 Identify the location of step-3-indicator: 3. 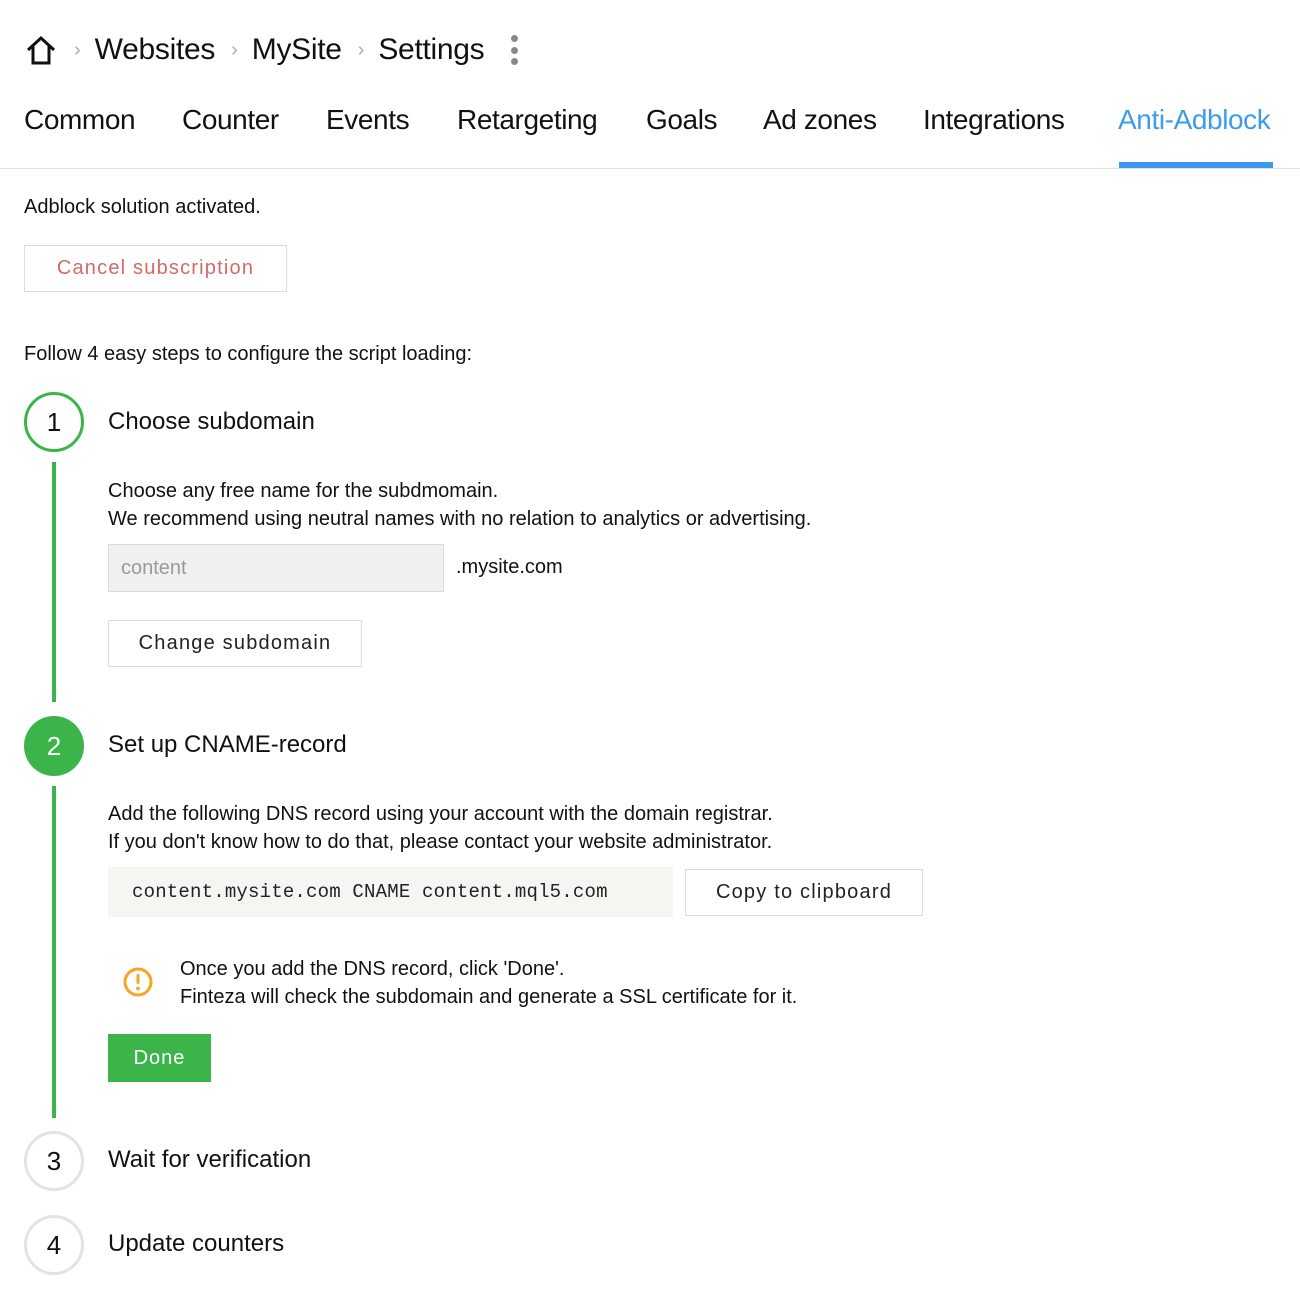
(54, 1161).